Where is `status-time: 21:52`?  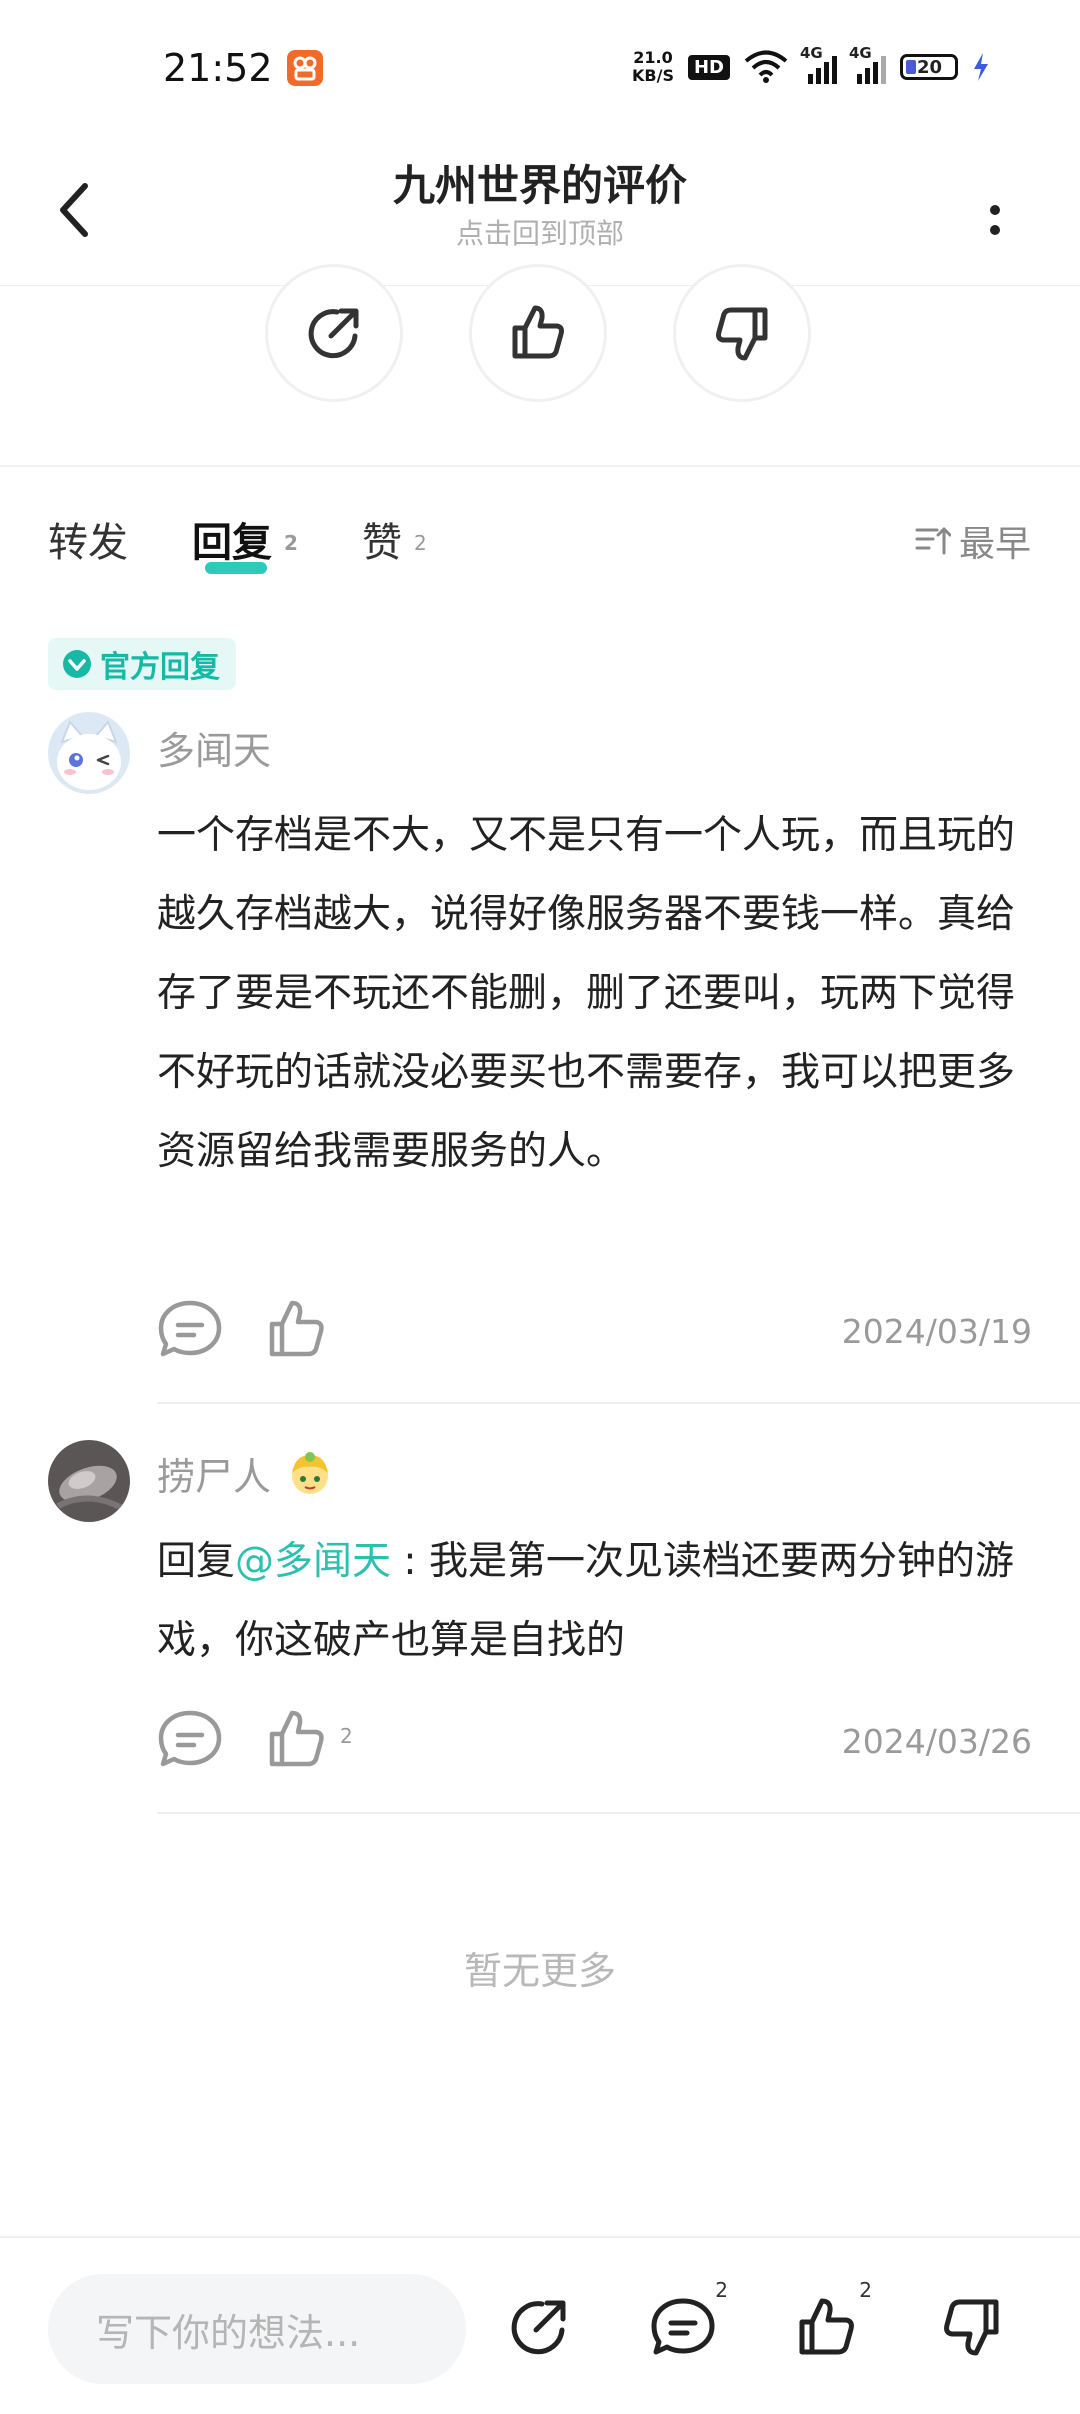
status-time: 21:52 is located at coordinates (218, 68).